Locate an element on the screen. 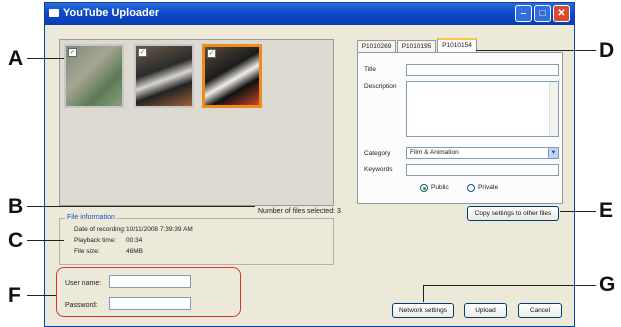  leader-f is located at coordinates (41, 295).